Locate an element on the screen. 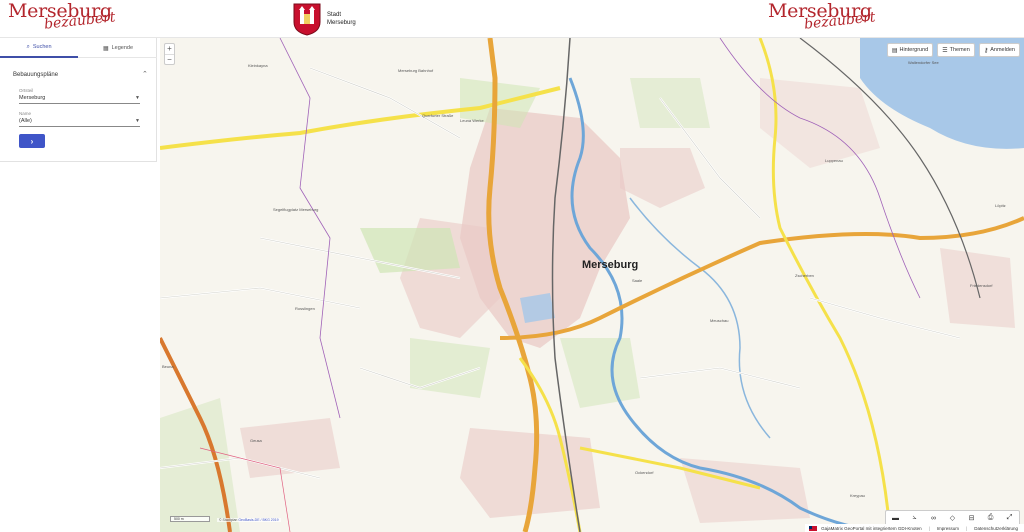  search-go-button: › is located at coordinates (32, 141).